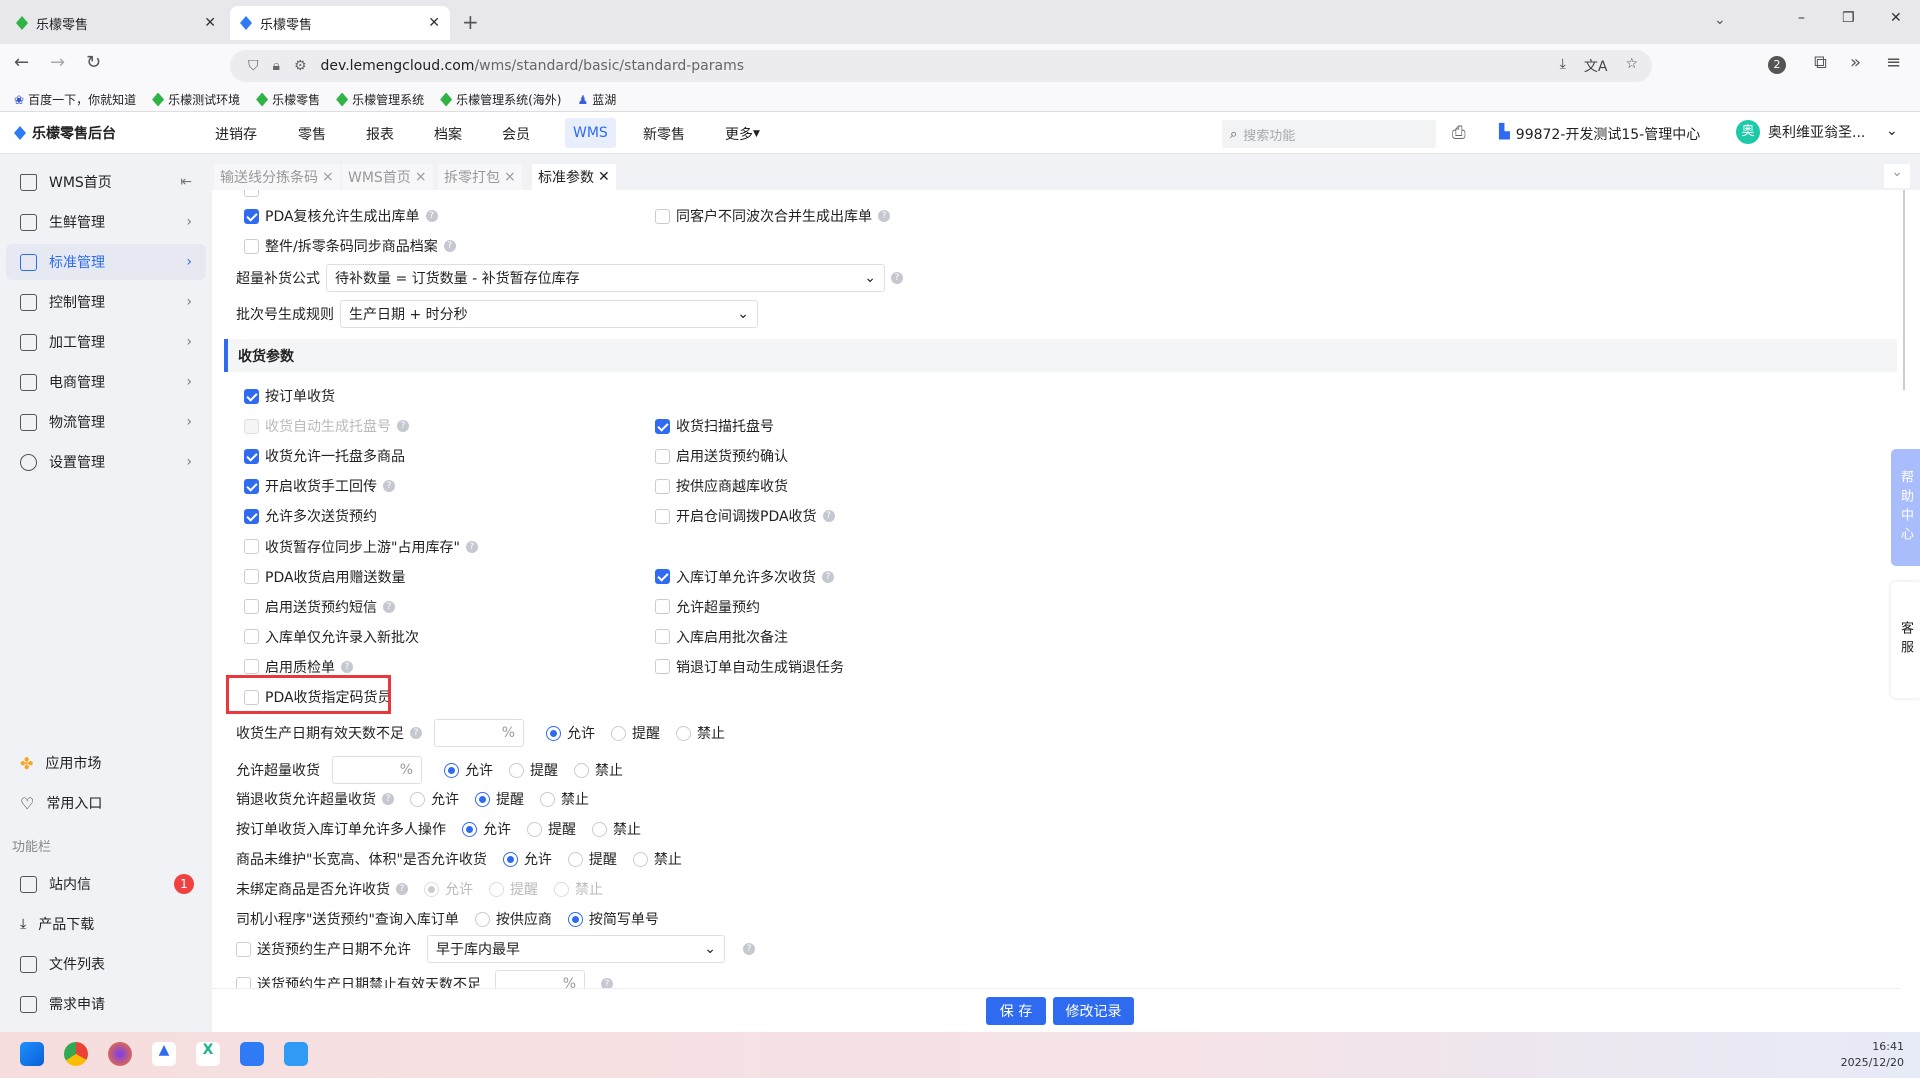 Image resolution: width=1920 pixels, height=1078 pixels. I want to click on browser-tab-active: 乐檬零售 ✕, so click(340, 23).